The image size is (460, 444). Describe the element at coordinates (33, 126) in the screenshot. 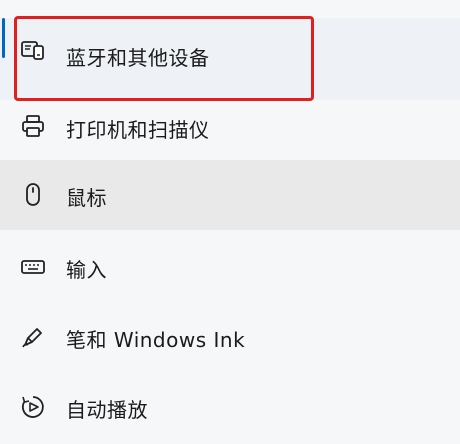

I see `printer-icon` at that location.